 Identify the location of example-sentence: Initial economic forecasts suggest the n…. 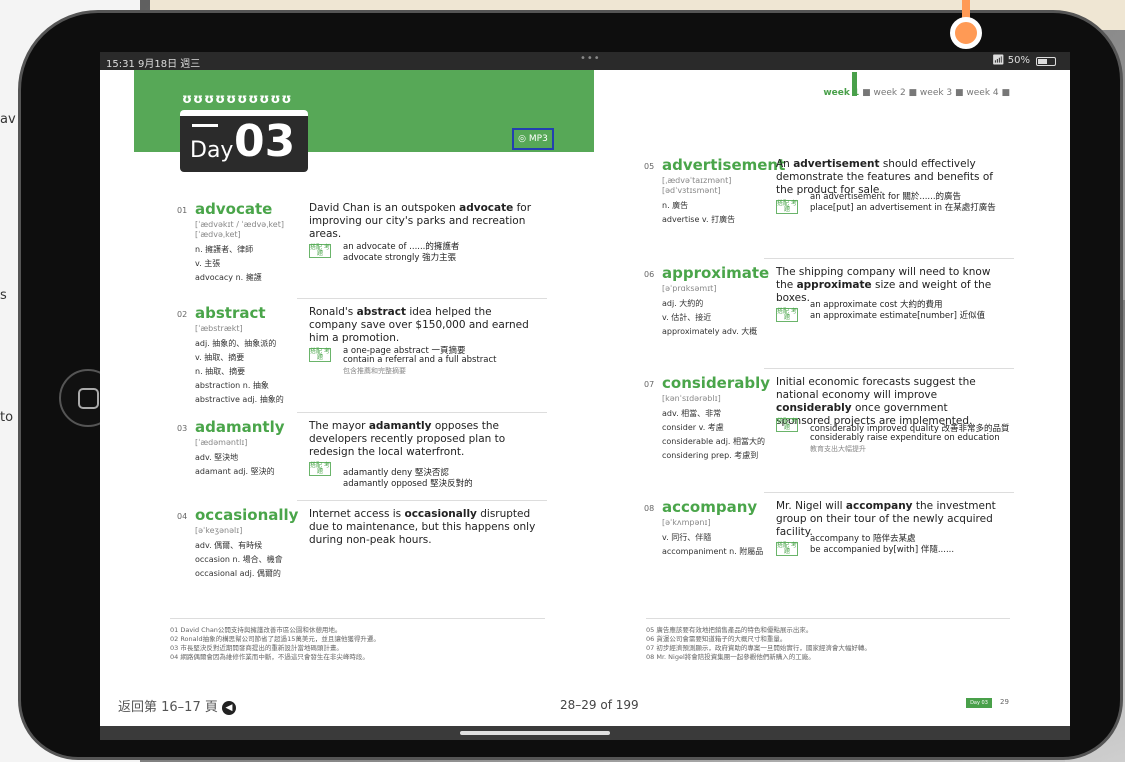
(890, 402).